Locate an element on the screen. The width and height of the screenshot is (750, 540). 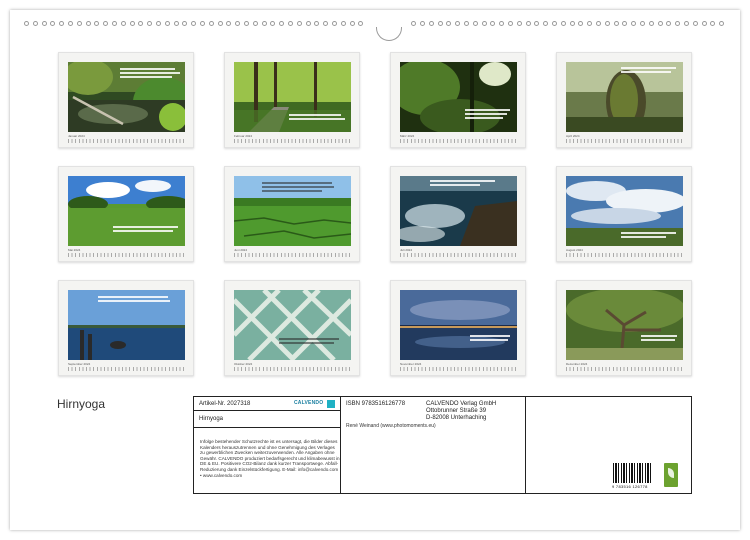
month-label: Mai 2024 is located at coordinates (74, 250).